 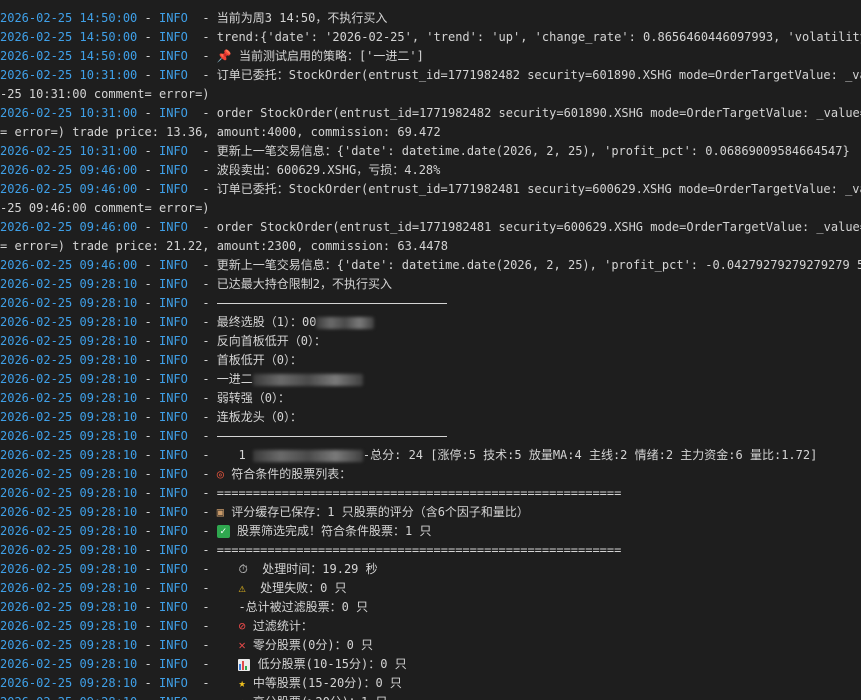 I want to click on log-line: 2026-02-25 09:28:10 - INFO - 弱转强（0）：, so click(x=145, y=398).